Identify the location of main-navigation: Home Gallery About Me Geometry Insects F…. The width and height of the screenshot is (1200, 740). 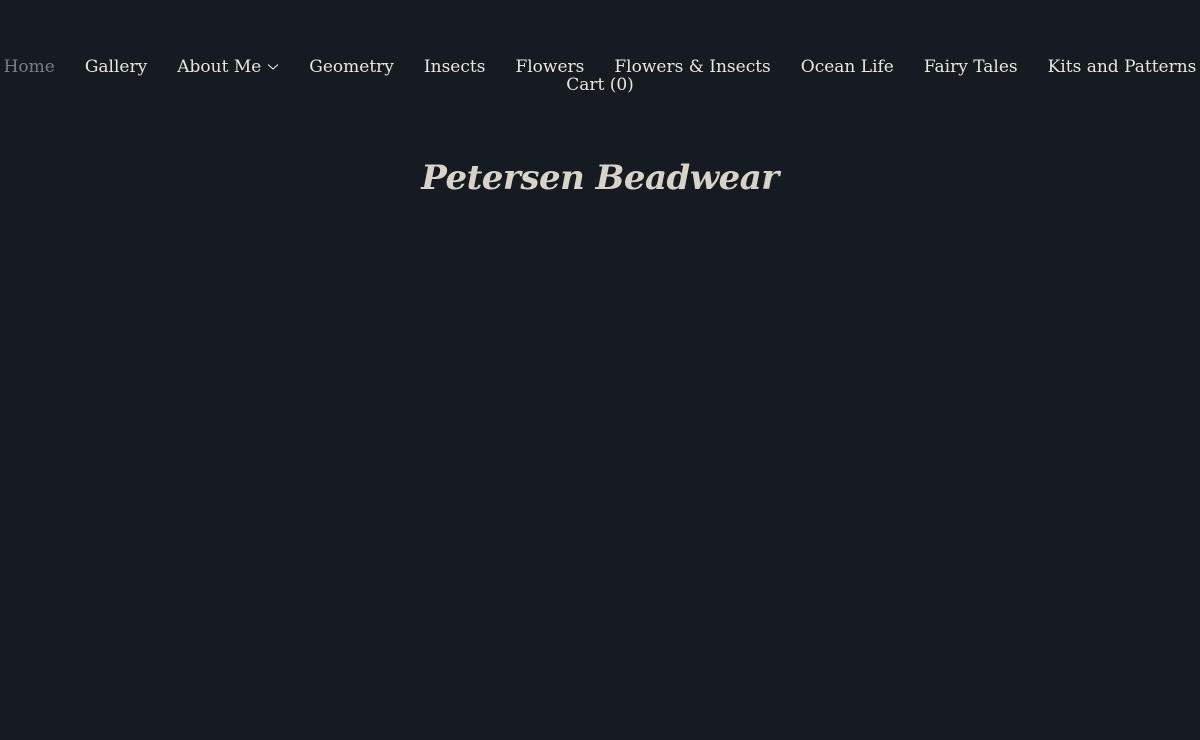
(600, 76).